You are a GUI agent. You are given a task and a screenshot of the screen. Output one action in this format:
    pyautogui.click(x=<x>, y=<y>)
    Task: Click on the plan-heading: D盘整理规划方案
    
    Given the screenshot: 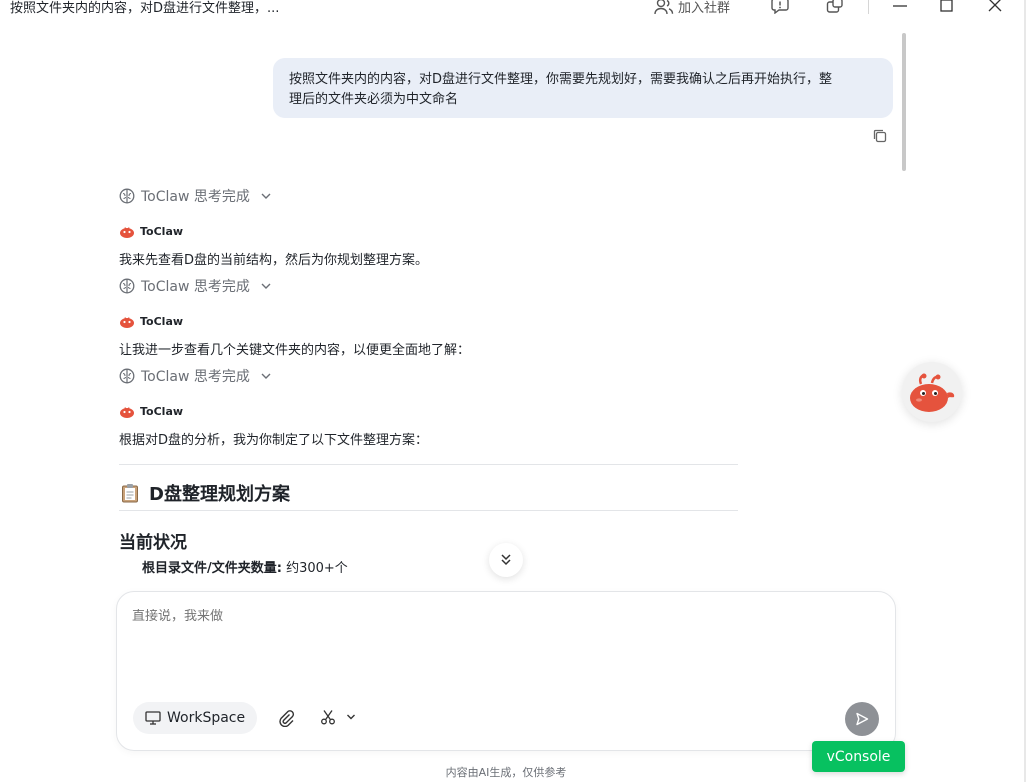 What is the action you would take?
    pyautogui.click(x=205, y=493)
    